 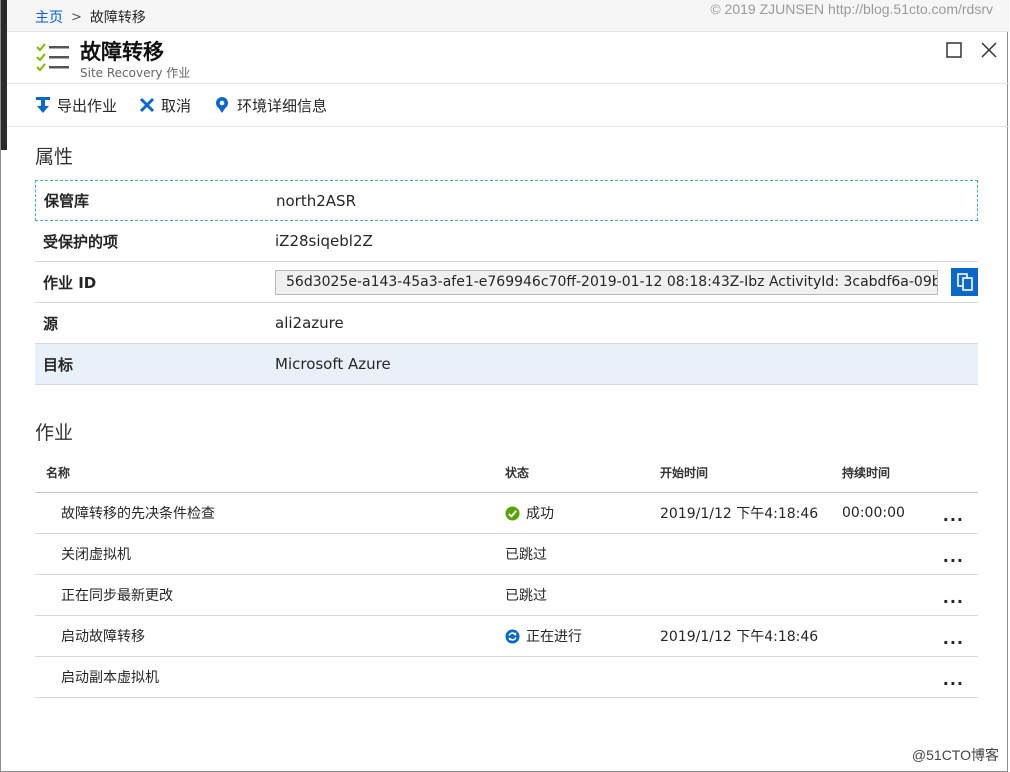 I want to click on jobs-table-header: 名称 状态 开始时间 持续时间, so click(x=506, y=472).